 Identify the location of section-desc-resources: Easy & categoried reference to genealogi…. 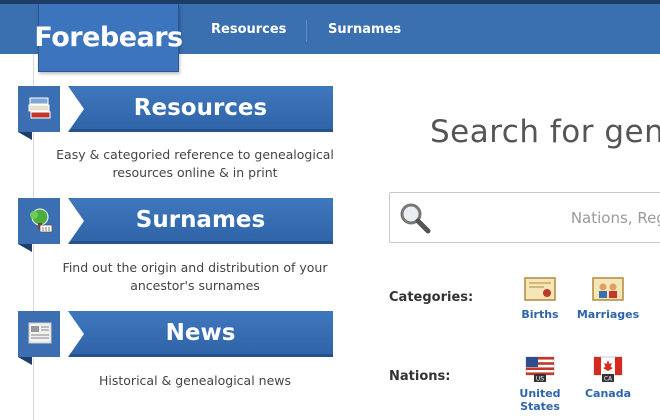
(195, 163).